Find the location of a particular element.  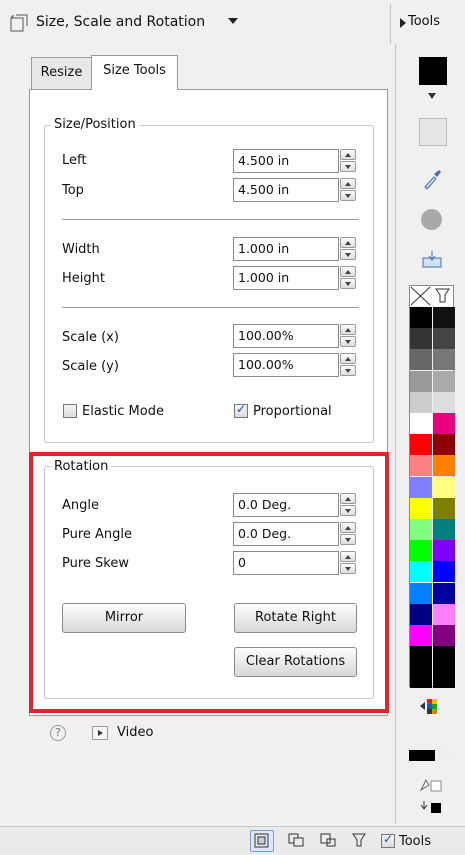

tools-toggle: Tools is located at coordinates (424, 21).